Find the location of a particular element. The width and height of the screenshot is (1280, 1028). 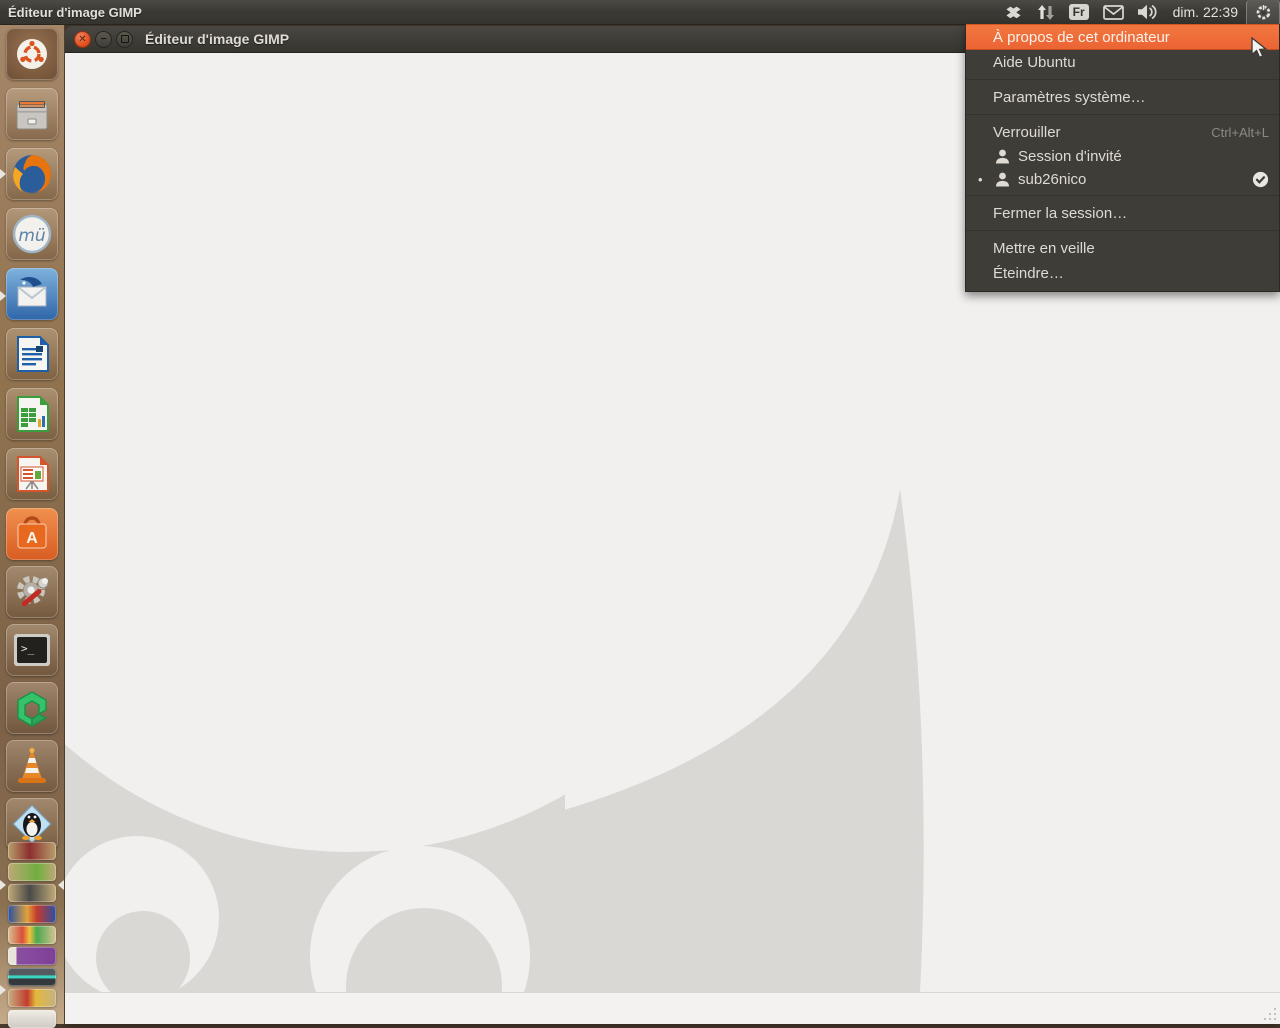

libreoffice-impress-button is located at coordinates (32, 474).